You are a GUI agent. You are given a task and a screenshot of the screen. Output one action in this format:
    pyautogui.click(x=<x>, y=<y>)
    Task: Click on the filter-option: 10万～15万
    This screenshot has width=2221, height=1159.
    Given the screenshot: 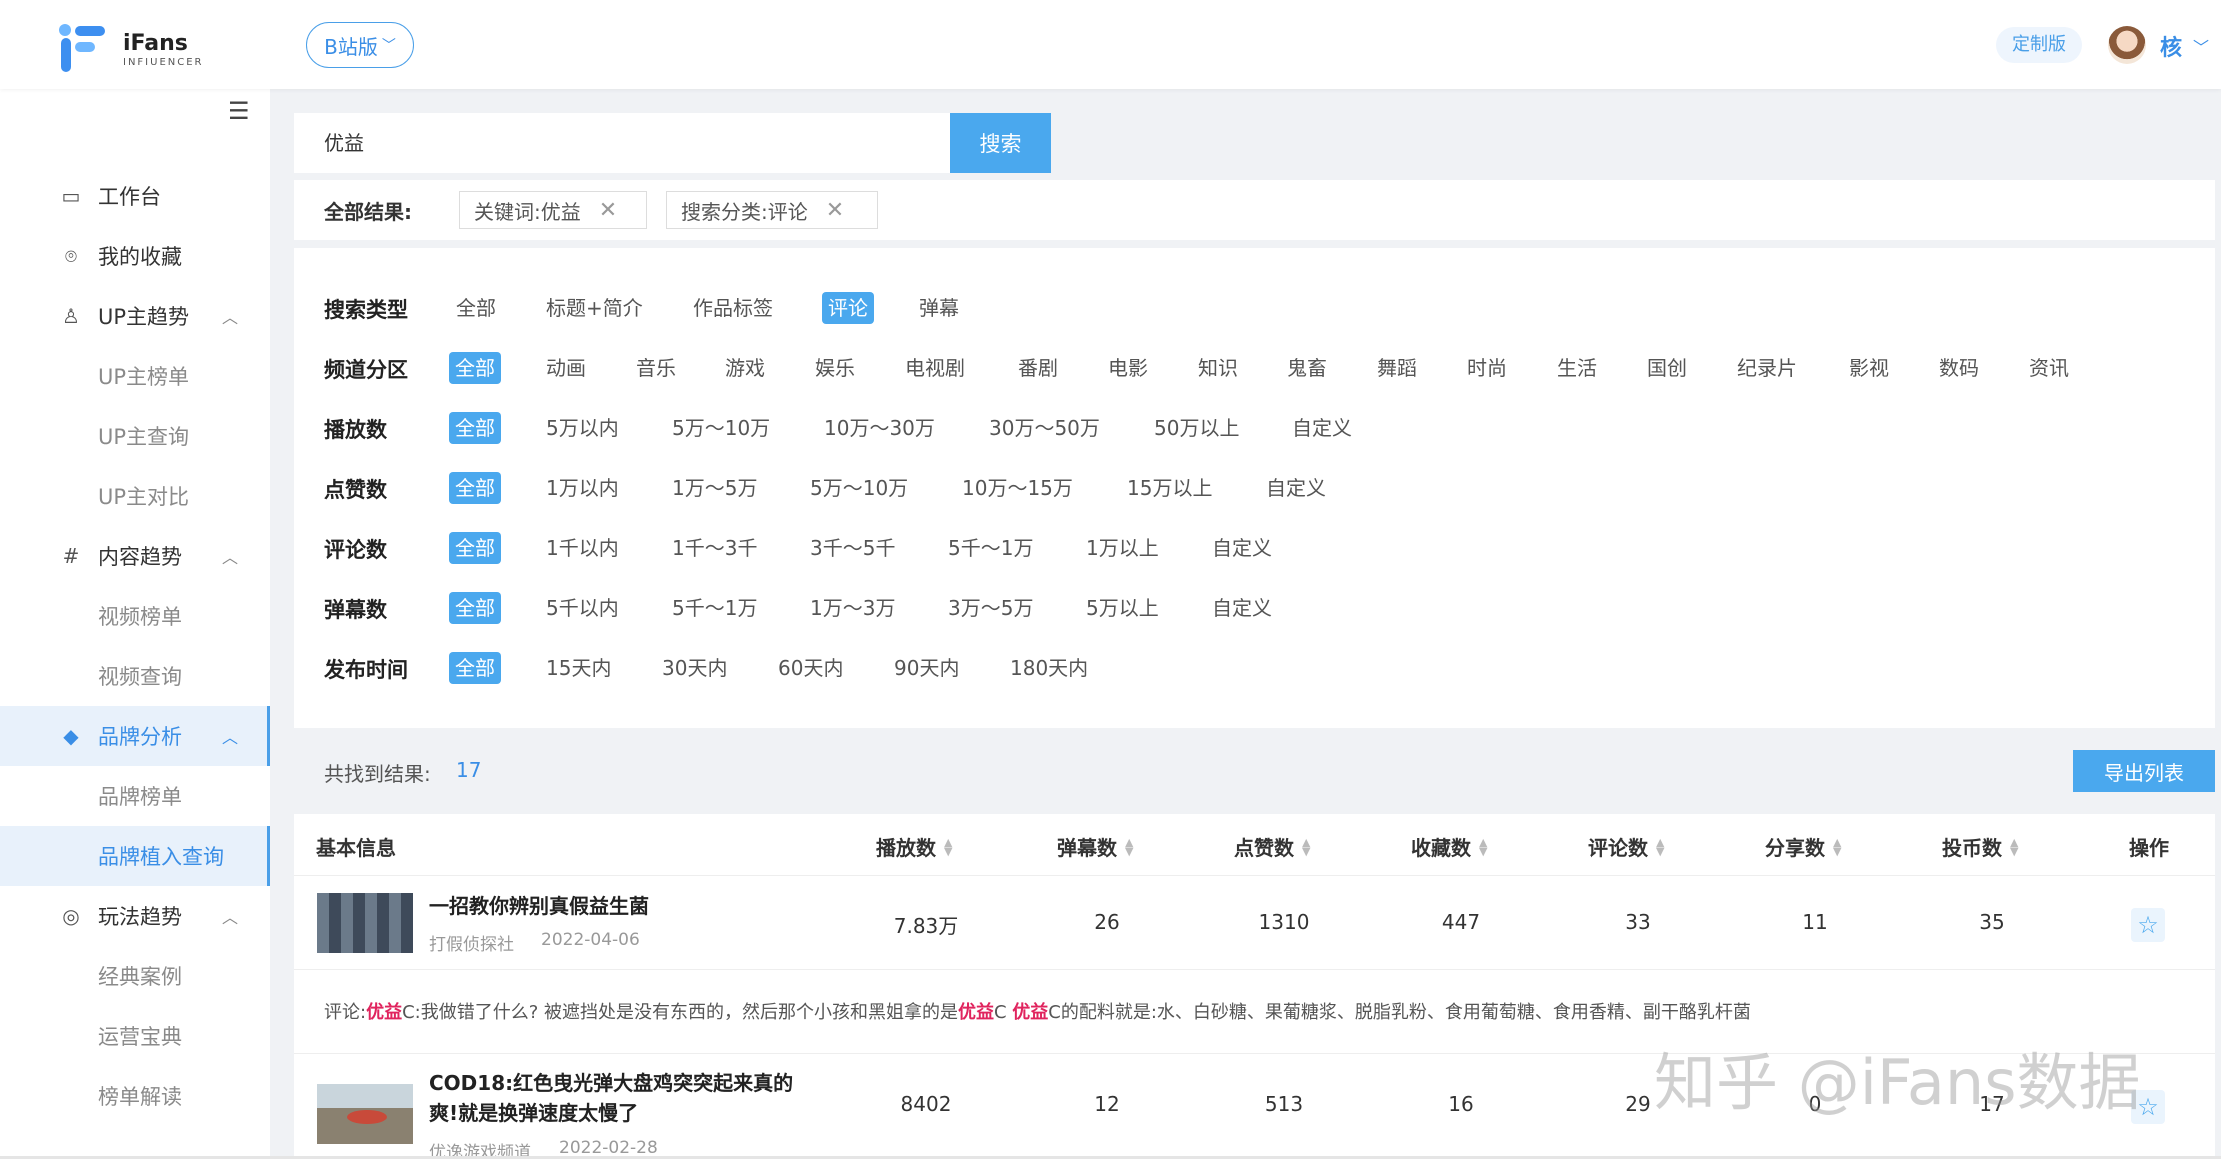 What is the action you would take?
    pyautogui.click(x=1017, y=488)
    